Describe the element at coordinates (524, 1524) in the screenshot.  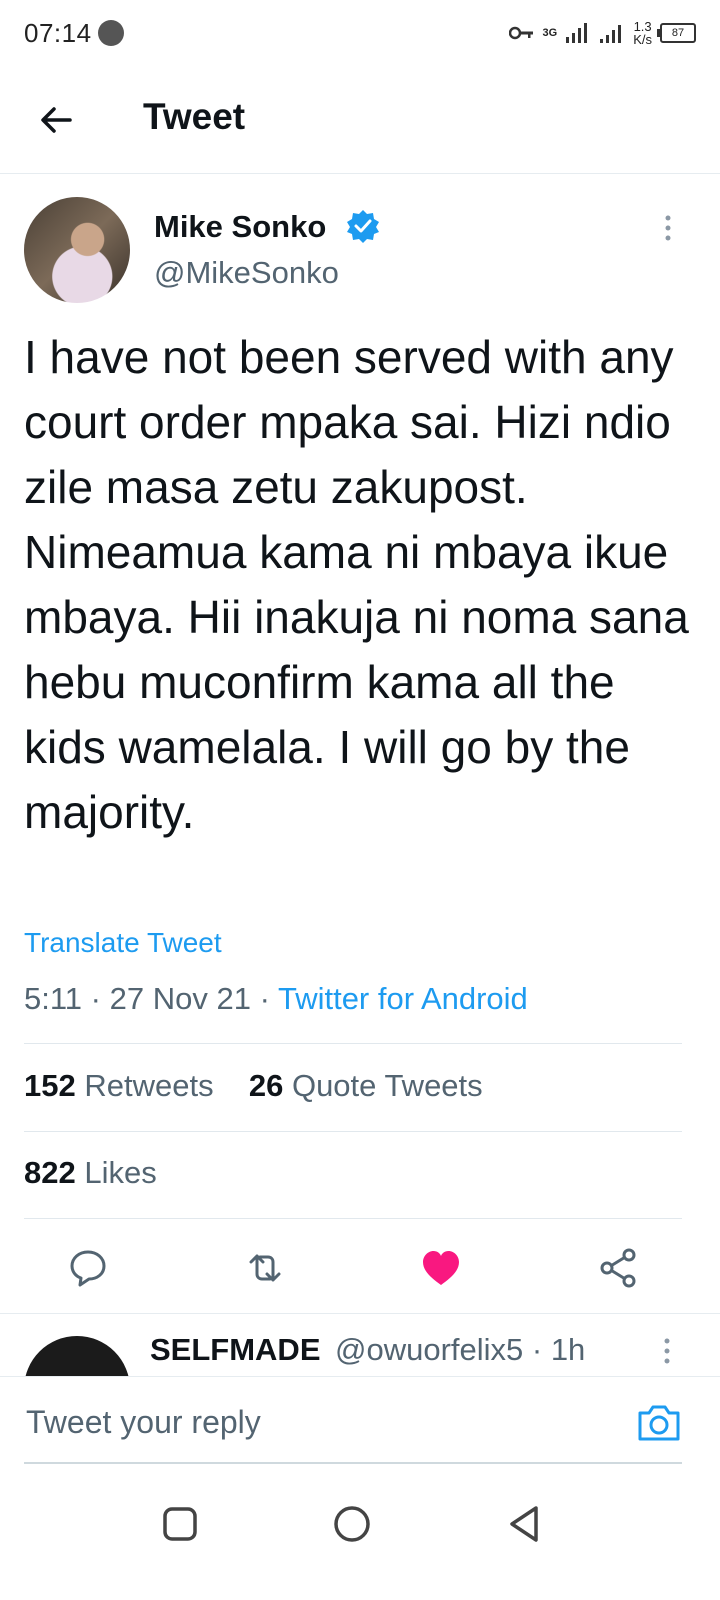
I see `back-triangle-icon` at that location.